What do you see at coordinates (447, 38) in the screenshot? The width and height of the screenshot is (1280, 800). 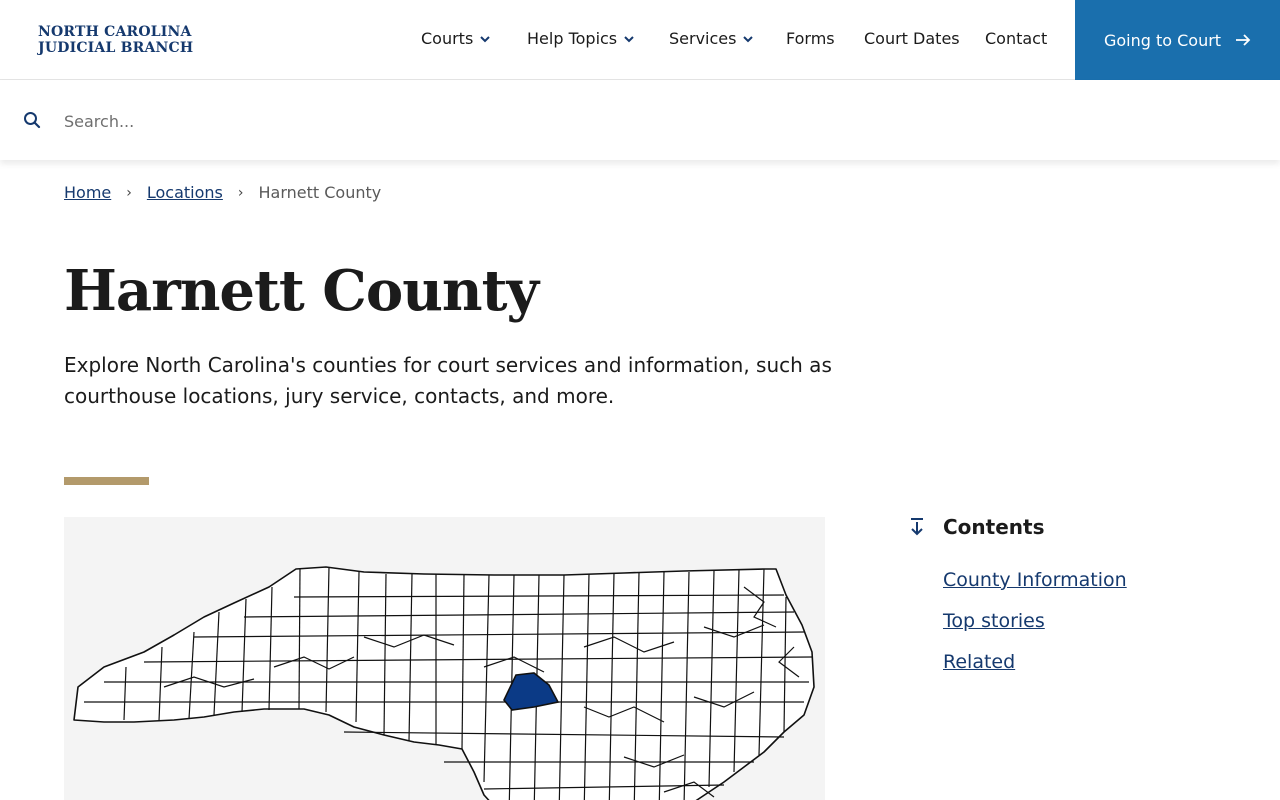 I see `nav-label-courts: Courts` at bounding box center [447, 38].